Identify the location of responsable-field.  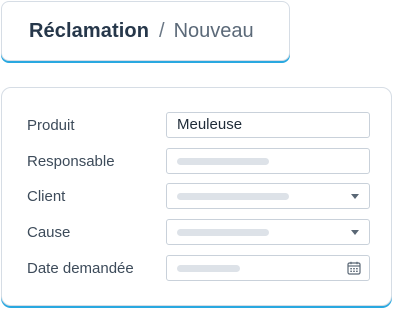
(268, 161).